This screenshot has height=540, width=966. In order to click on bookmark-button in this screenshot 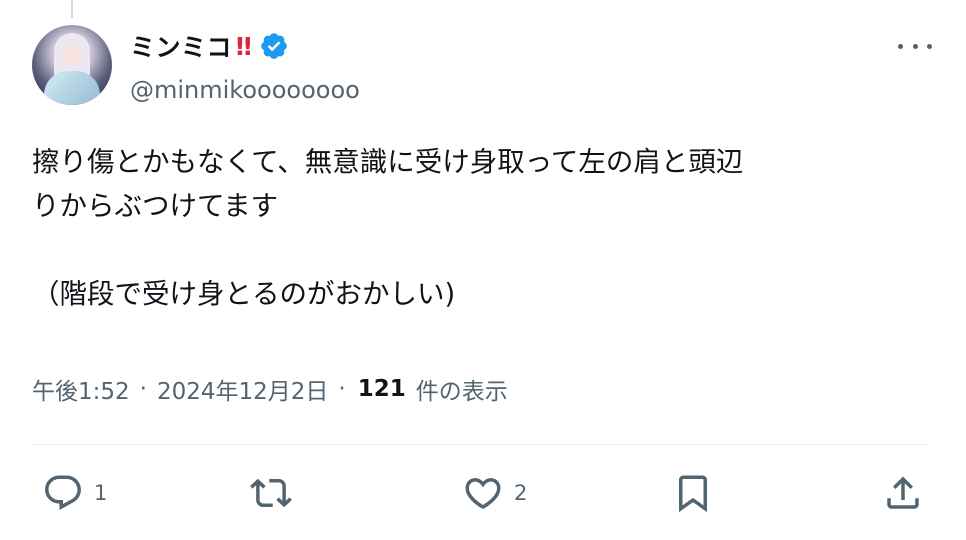, I will do `click(693, 493)`.